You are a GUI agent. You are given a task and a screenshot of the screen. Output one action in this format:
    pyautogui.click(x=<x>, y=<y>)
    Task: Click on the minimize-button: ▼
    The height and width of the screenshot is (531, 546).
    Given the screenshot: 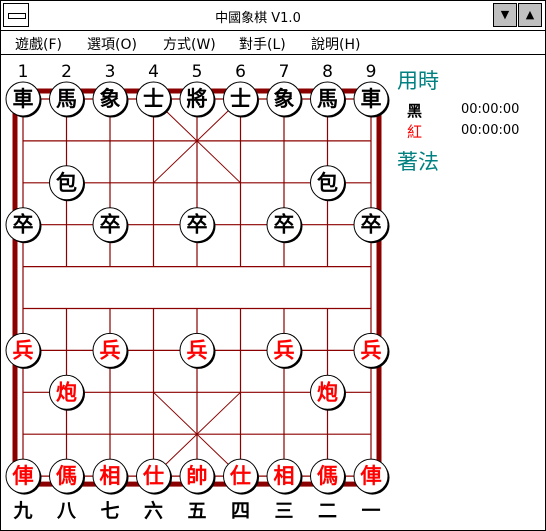 What is the action you would take?
    pyautogui.click(x=505, y=15)
    